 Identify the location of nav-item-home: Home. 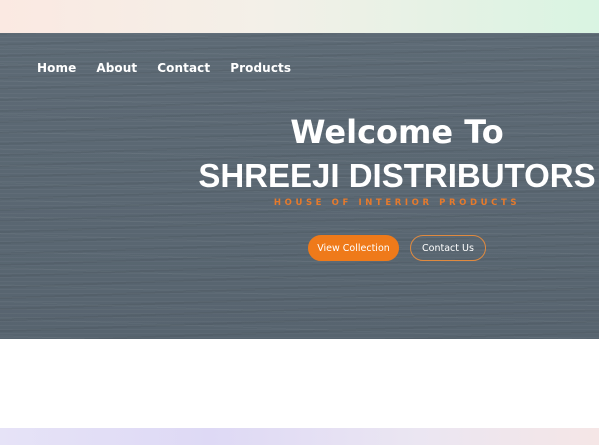
(56, 68).